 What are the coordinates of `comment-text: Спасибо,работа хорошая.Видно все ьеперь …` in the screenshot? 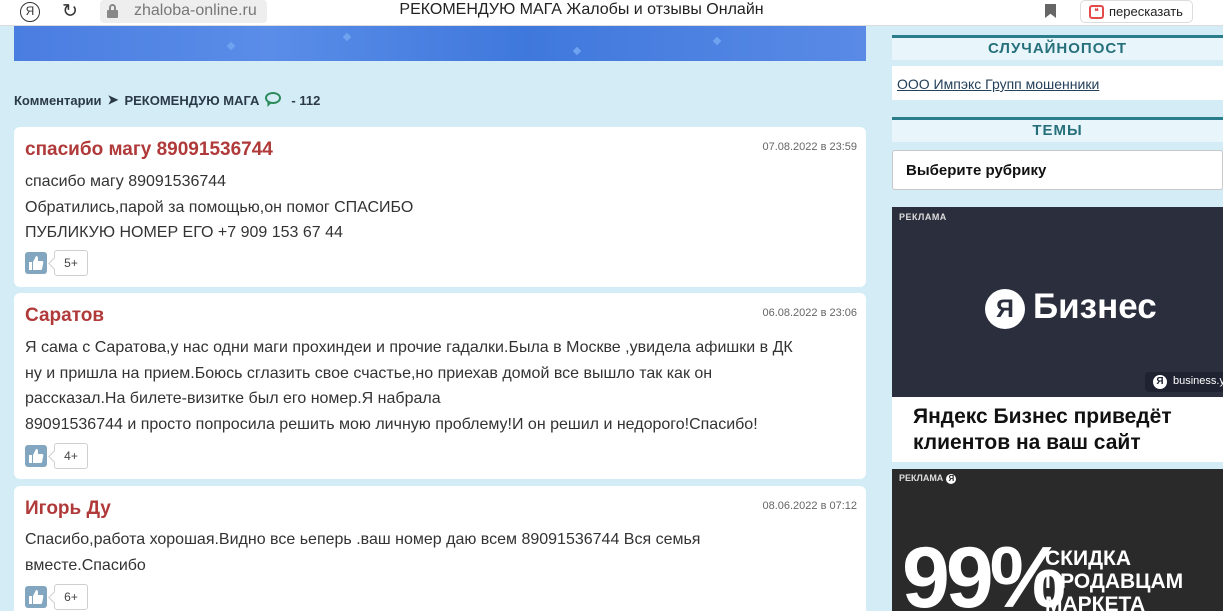 It's located at (440, 552).